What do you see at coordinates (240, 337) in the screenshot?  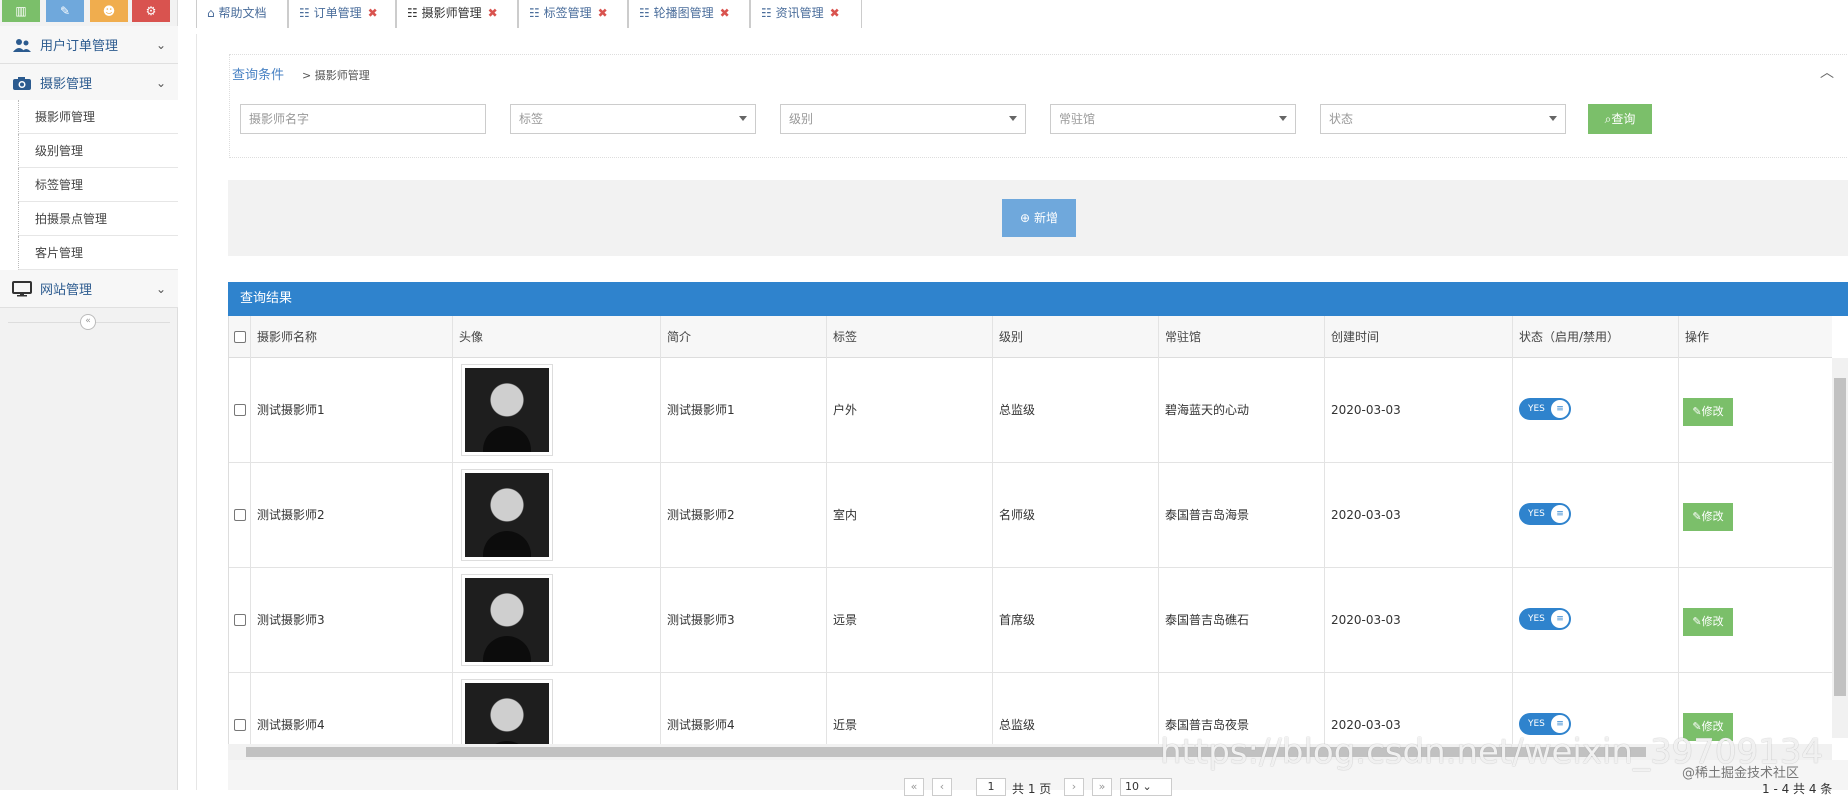 I see `select-all-checkbox` at bounding box center [240, 337].